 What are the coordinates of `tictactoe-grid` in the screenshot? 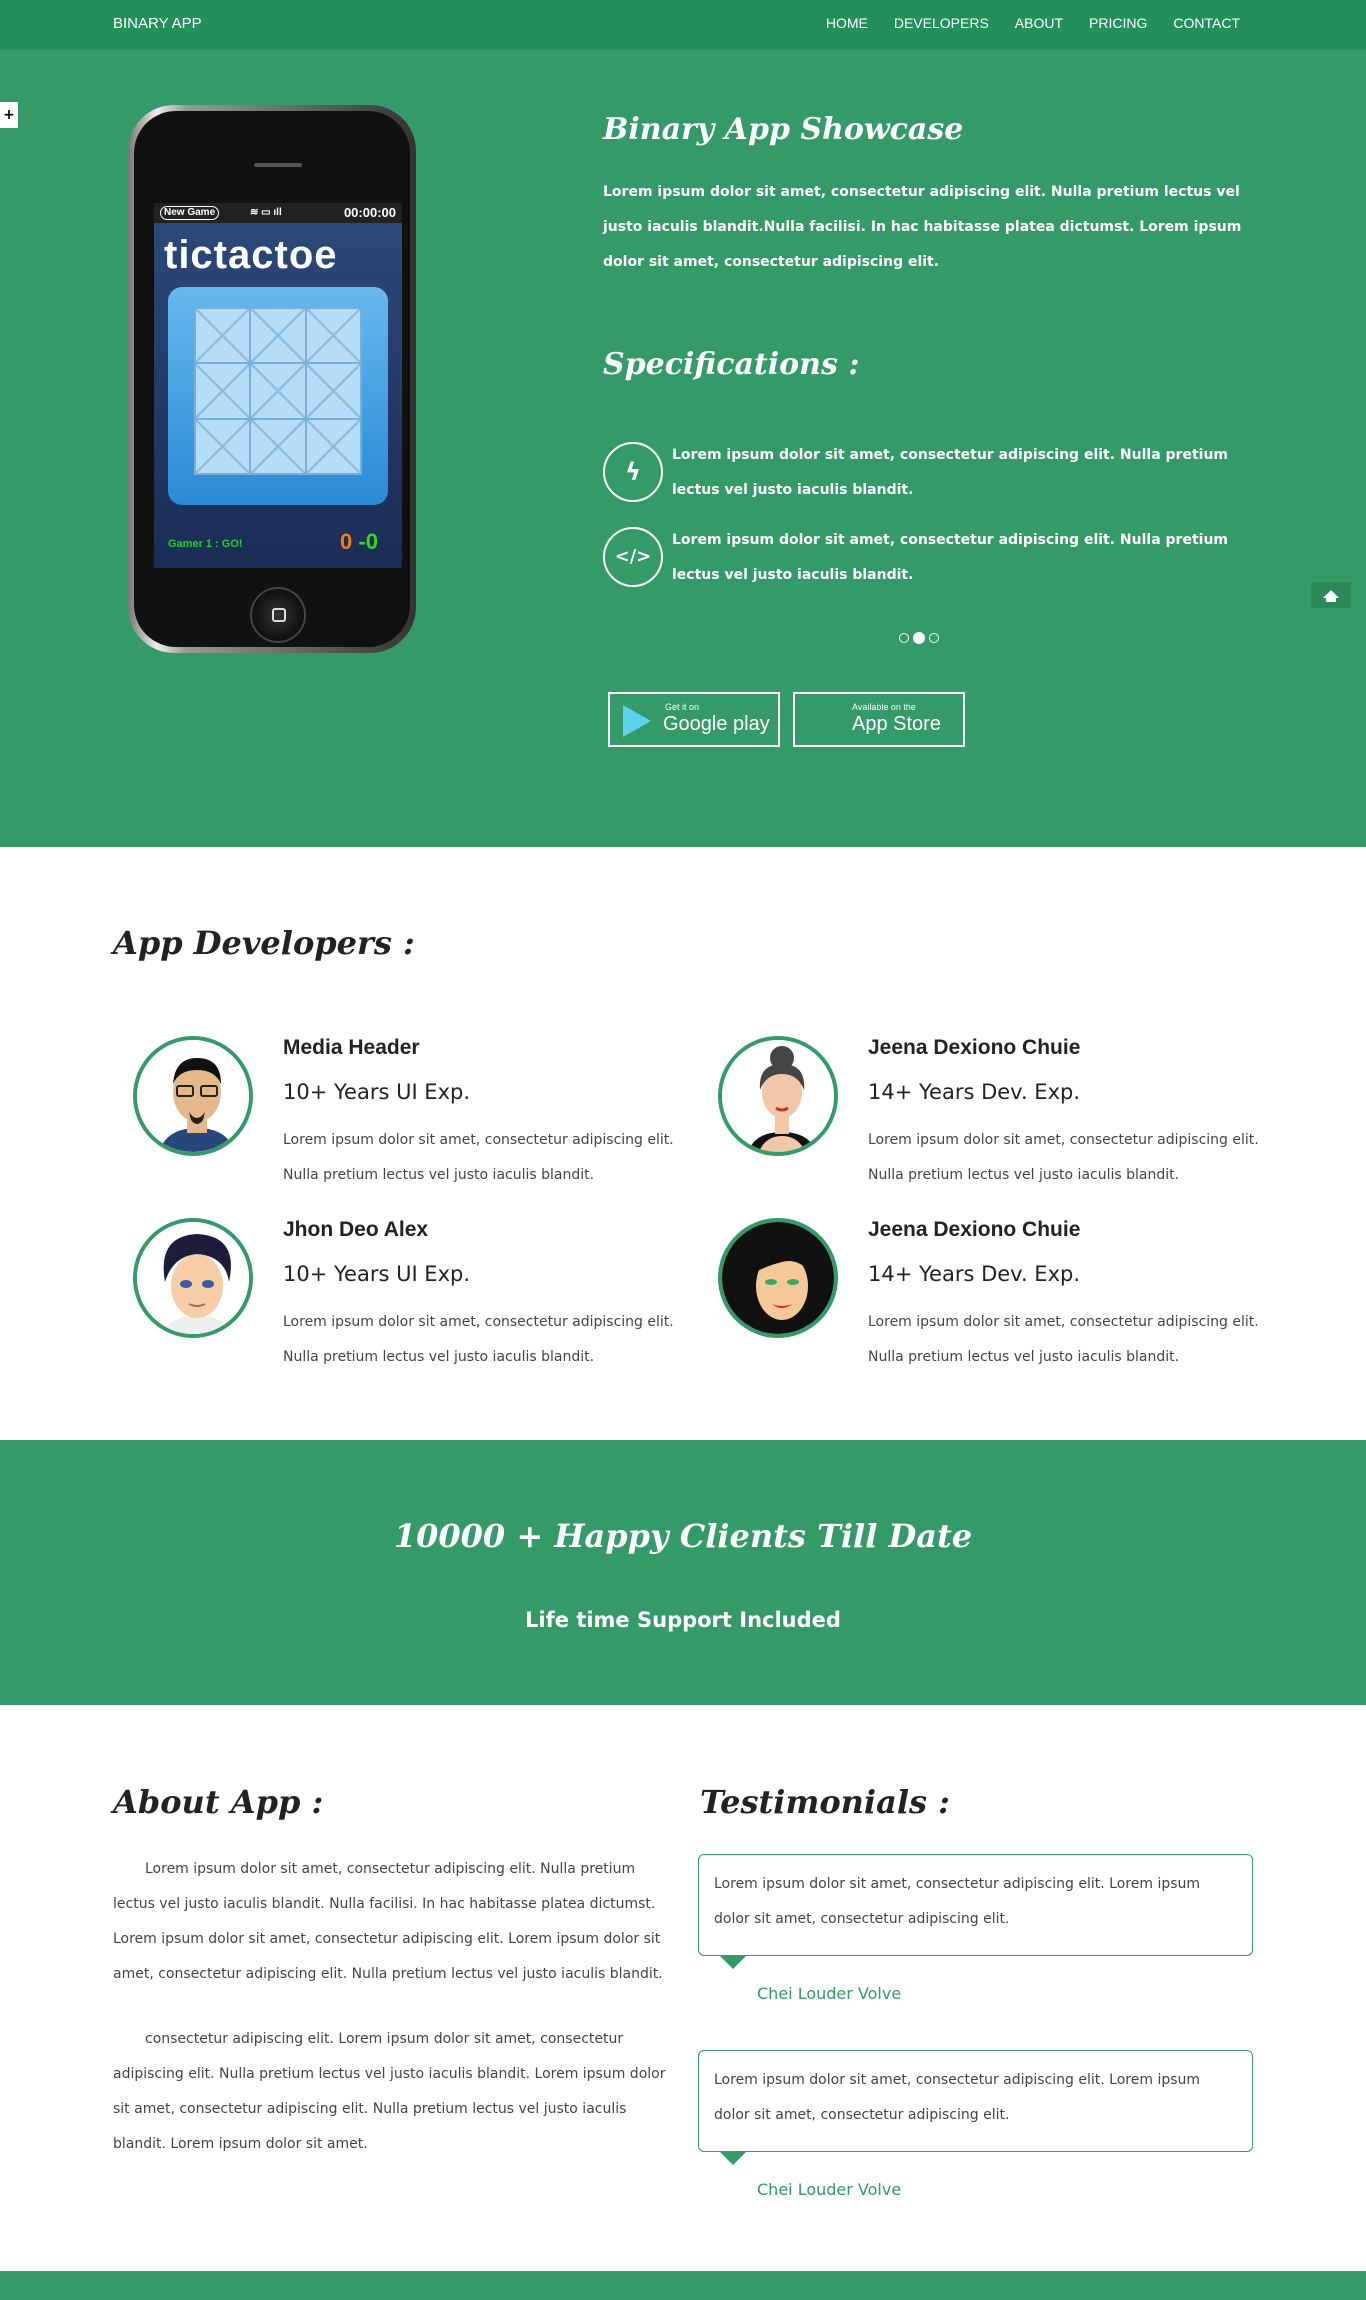 It's located at (278, 391).